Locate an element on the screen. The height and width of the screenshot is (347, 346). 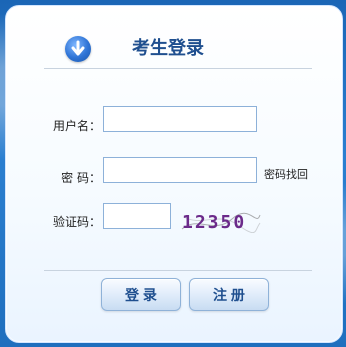
captcha-text: 12350 is located at coordinates (214, 222).